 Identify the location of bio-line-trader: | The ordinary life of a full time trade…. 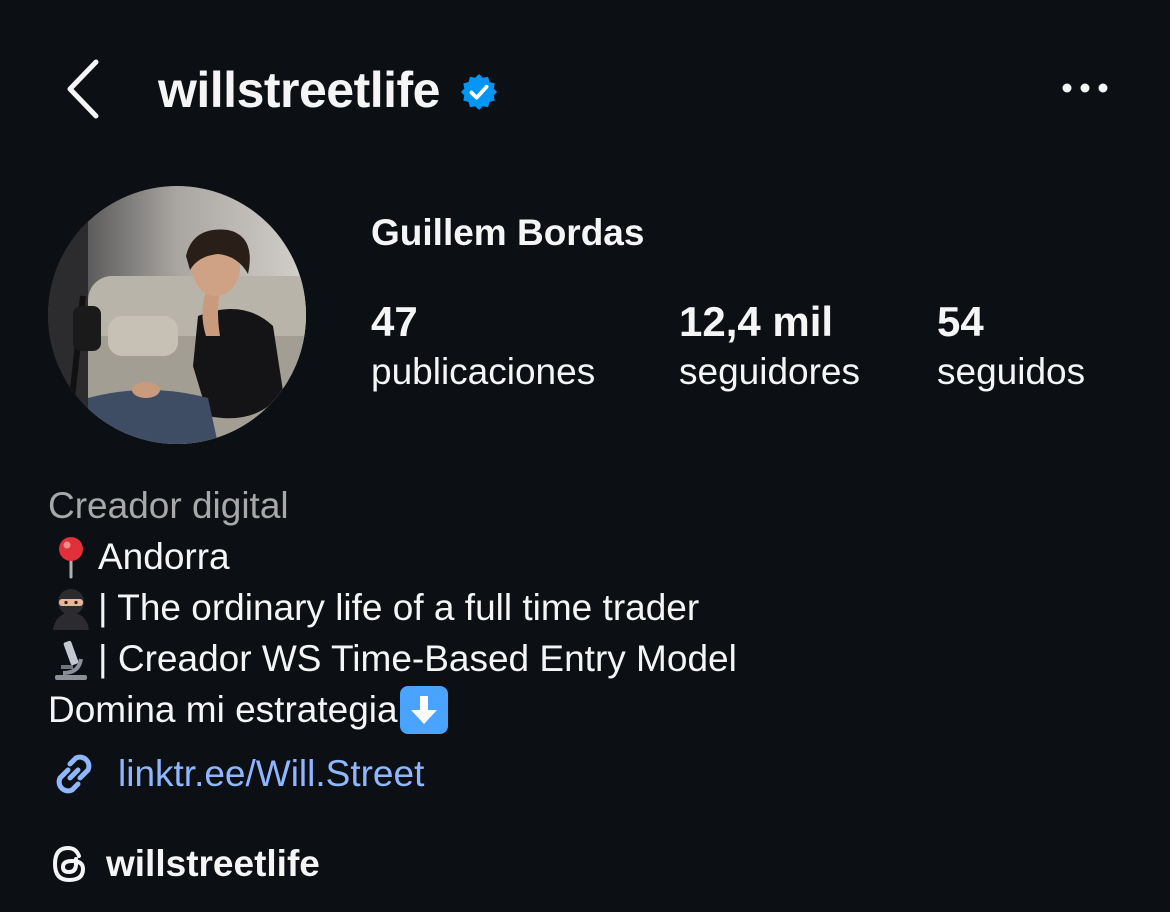
(588, 607).